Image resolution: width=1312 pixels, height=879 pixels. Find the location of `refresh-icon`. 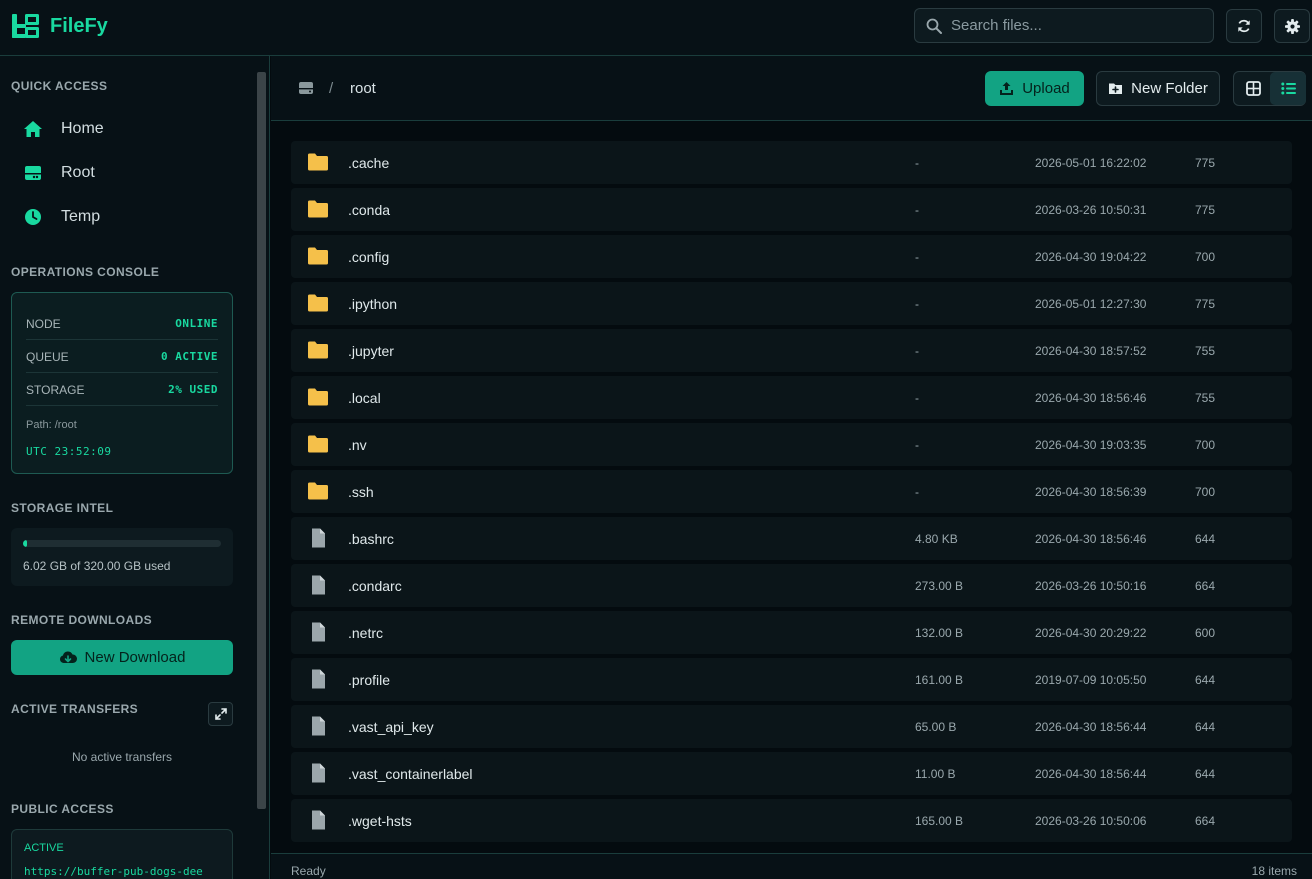

refresh-icon is located at coordinates (1244, 26).